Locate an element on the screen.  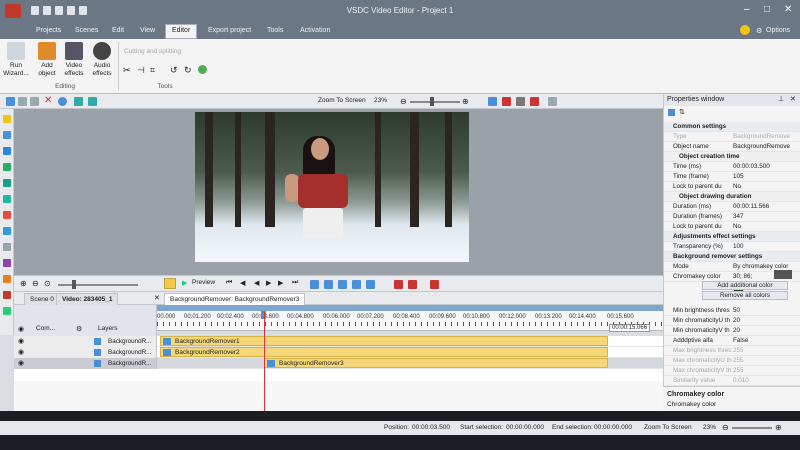
property-row: Adddptive alfa False is located at coordinates (732, 341).